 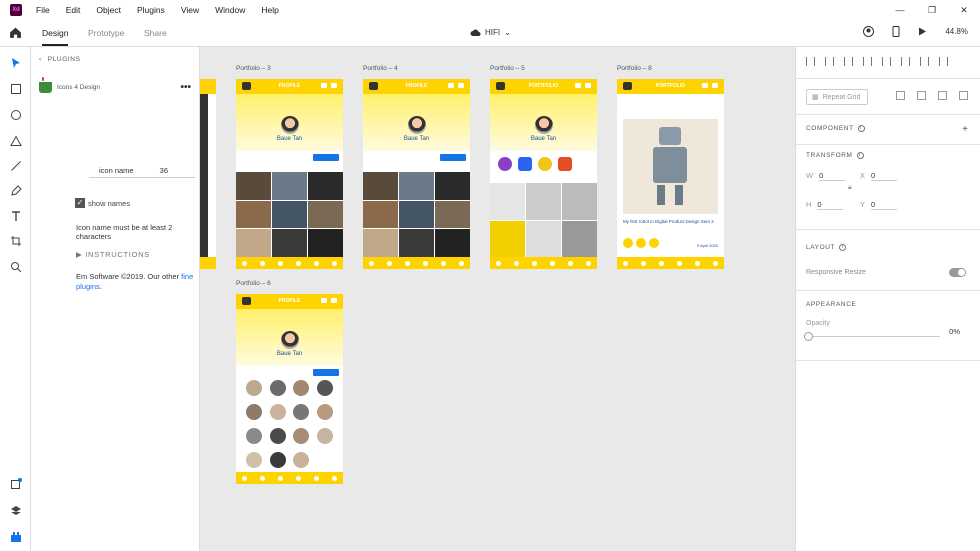 What do you see at coordinates (634, 68) in the screenshot?
I see `artboard-label-portfolio-8: Portfolio – 8` at bounding box center [634, 68].